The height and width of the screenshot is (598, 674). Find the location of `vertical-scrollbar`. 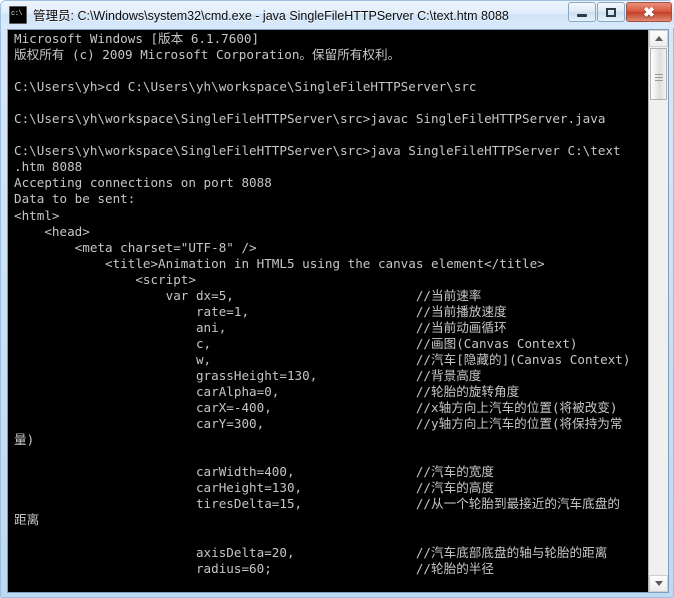

vertical-scrollbar is located at coordinates (658, 311).